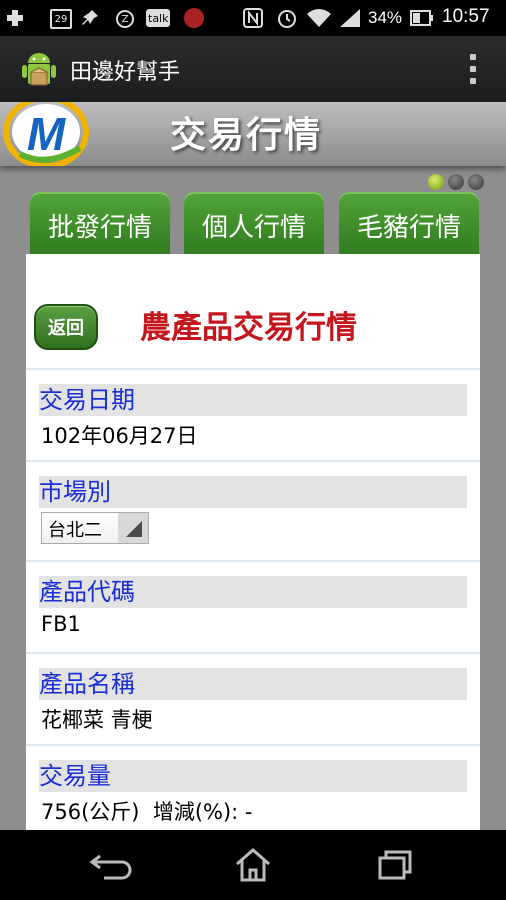 Image resolution: width=506 pixels, height=900 pixels. What do you see at coordinates (61, 19) in the screenshot?
I see `calendar-icon: 29` at bounding box center [61, 19].